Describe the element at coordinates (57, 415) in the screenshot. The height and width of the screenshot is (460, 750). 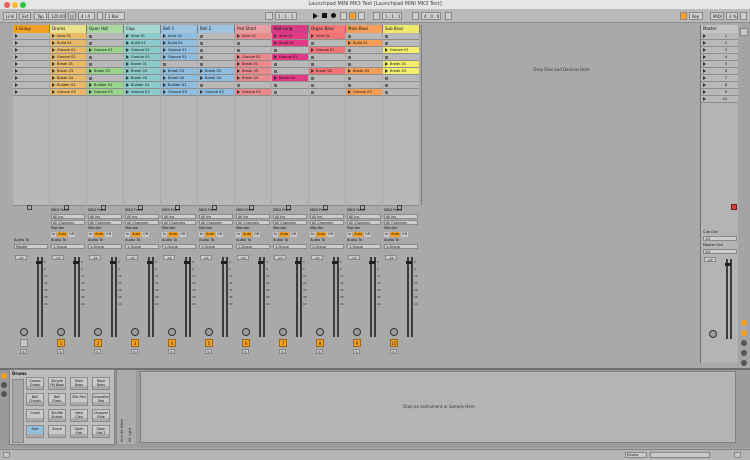
I see `drum-pad: Shuffle Shaker` at that location.